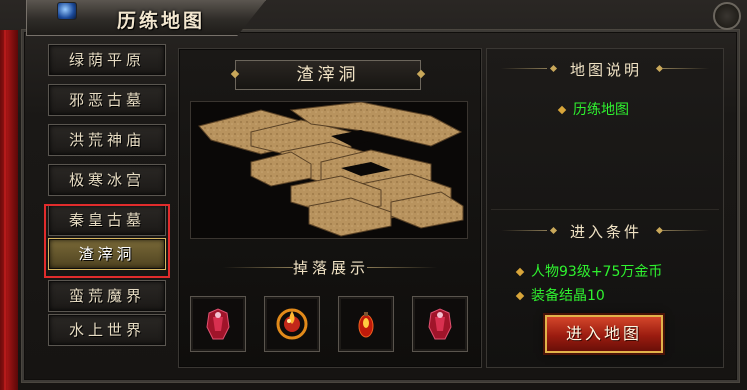 Image resolution: width=747 pixels, height=390 pixels. Describe the element at coordinates (9, 210) in the screenshot. I see `red-banner-decoration` at that location.